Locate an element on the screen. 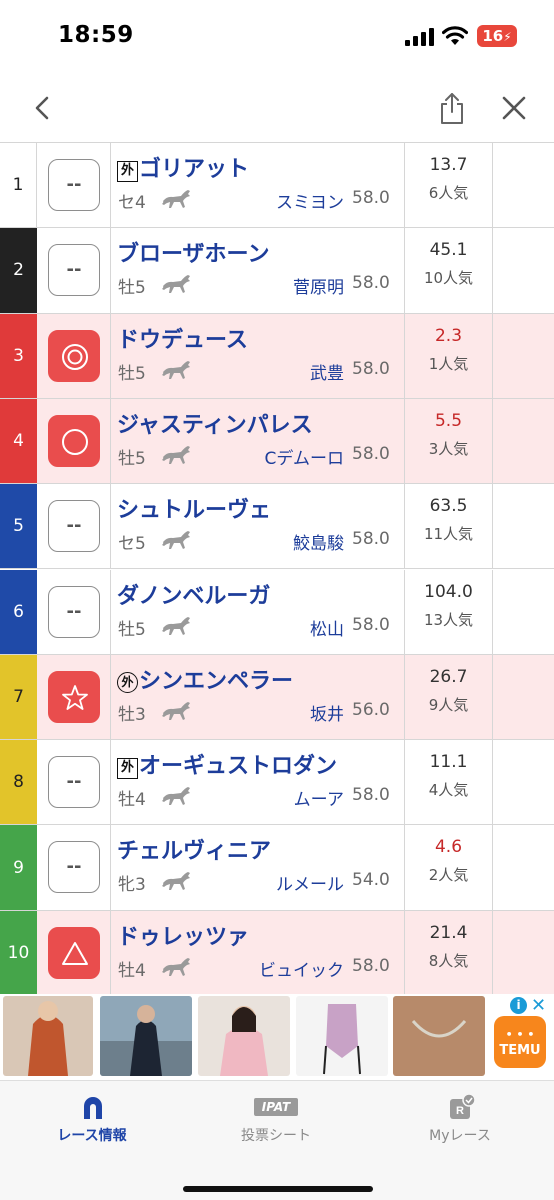  horse-name: 外シンエンペラー is located at coordinates (205, 679).